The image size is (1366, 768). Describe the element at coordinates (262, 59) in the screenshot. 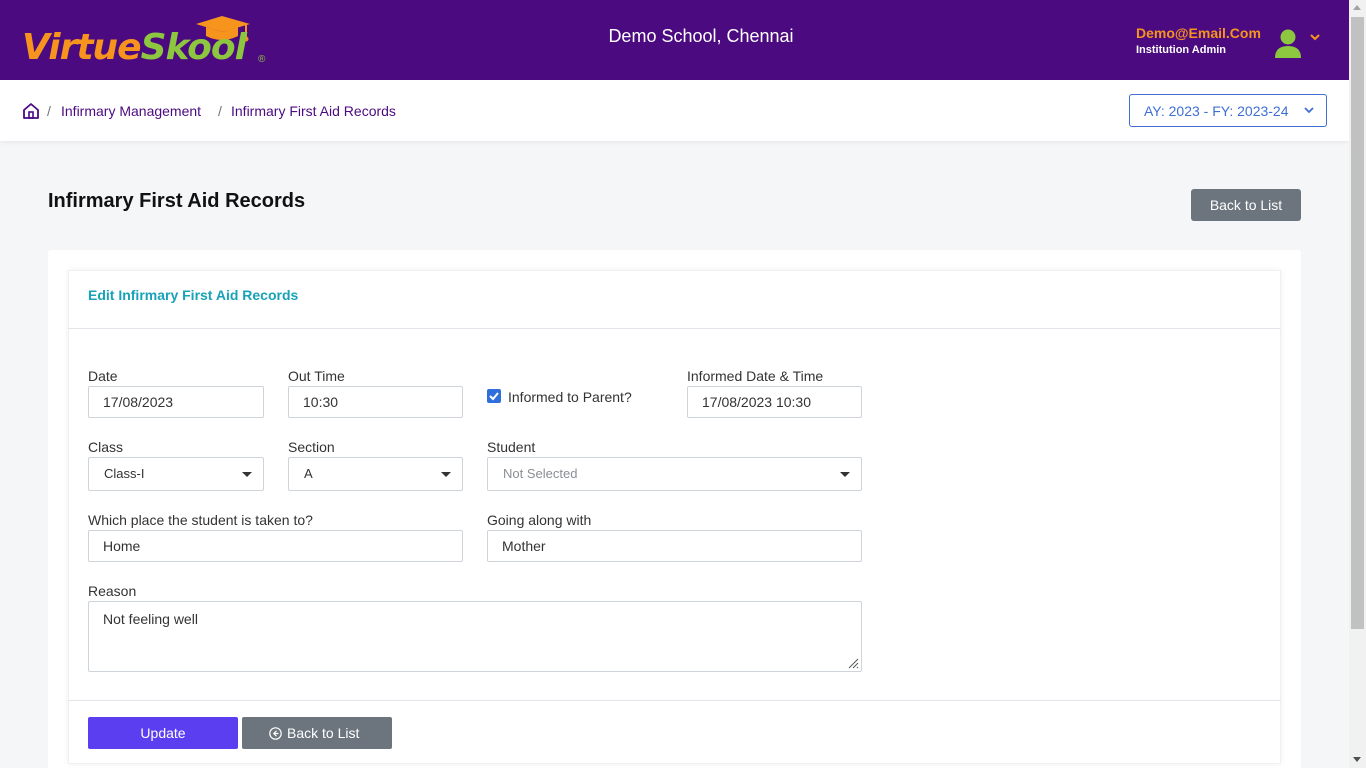

I see `logo-registered-mark: ®` at that location.